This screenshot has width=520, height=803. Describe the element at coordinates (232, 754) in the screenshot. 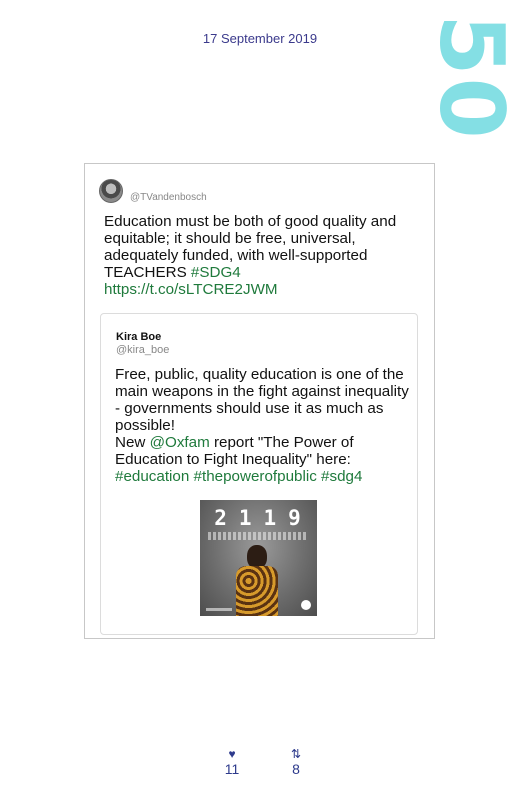

I see `heart-icon: ♥` at that location.